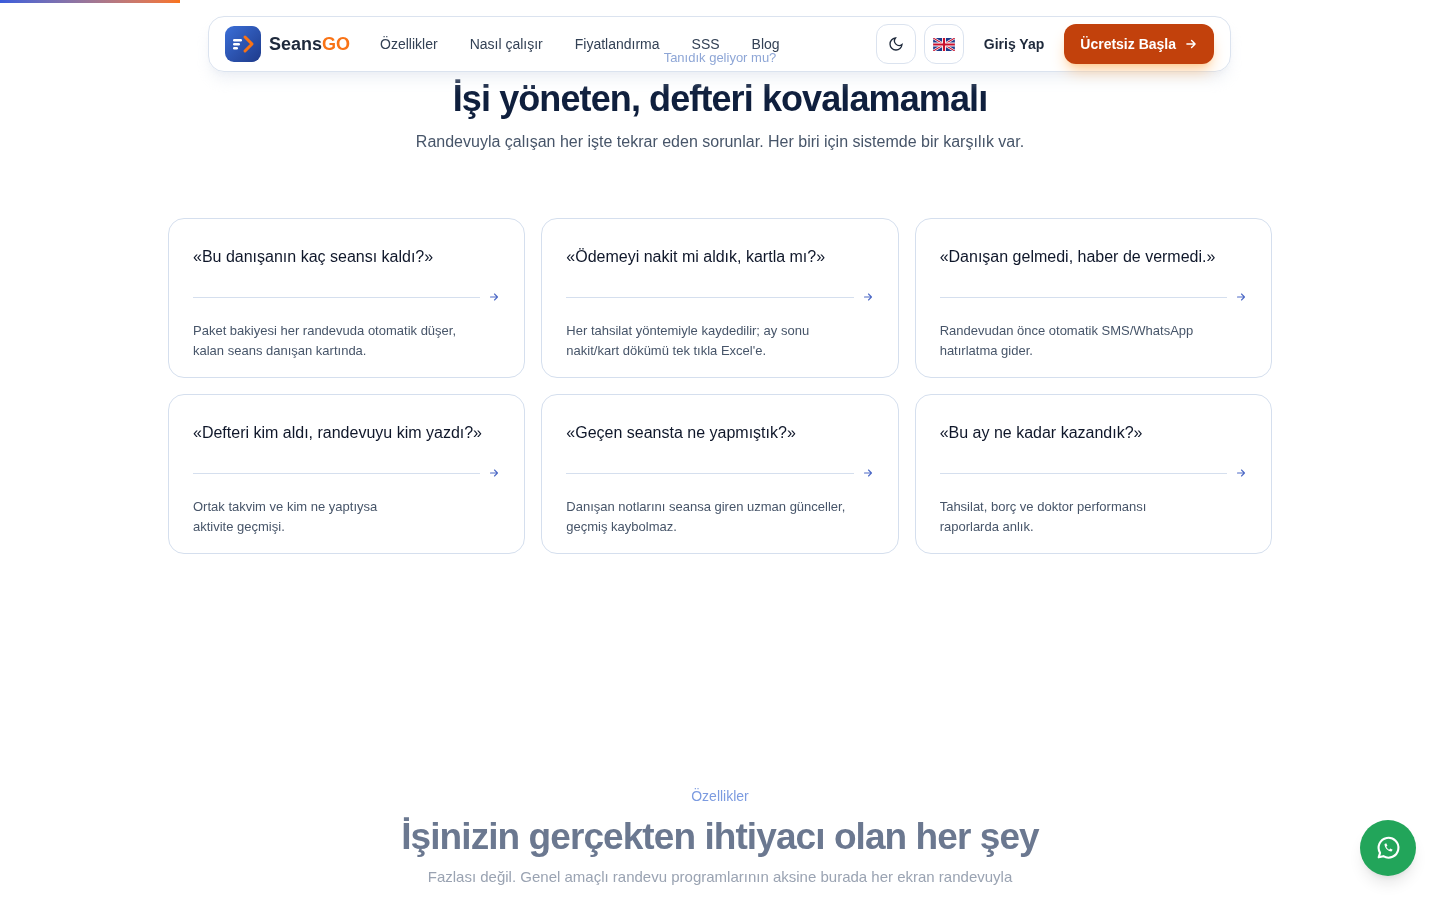  I want to click on moon-icon, so click(895, 44).